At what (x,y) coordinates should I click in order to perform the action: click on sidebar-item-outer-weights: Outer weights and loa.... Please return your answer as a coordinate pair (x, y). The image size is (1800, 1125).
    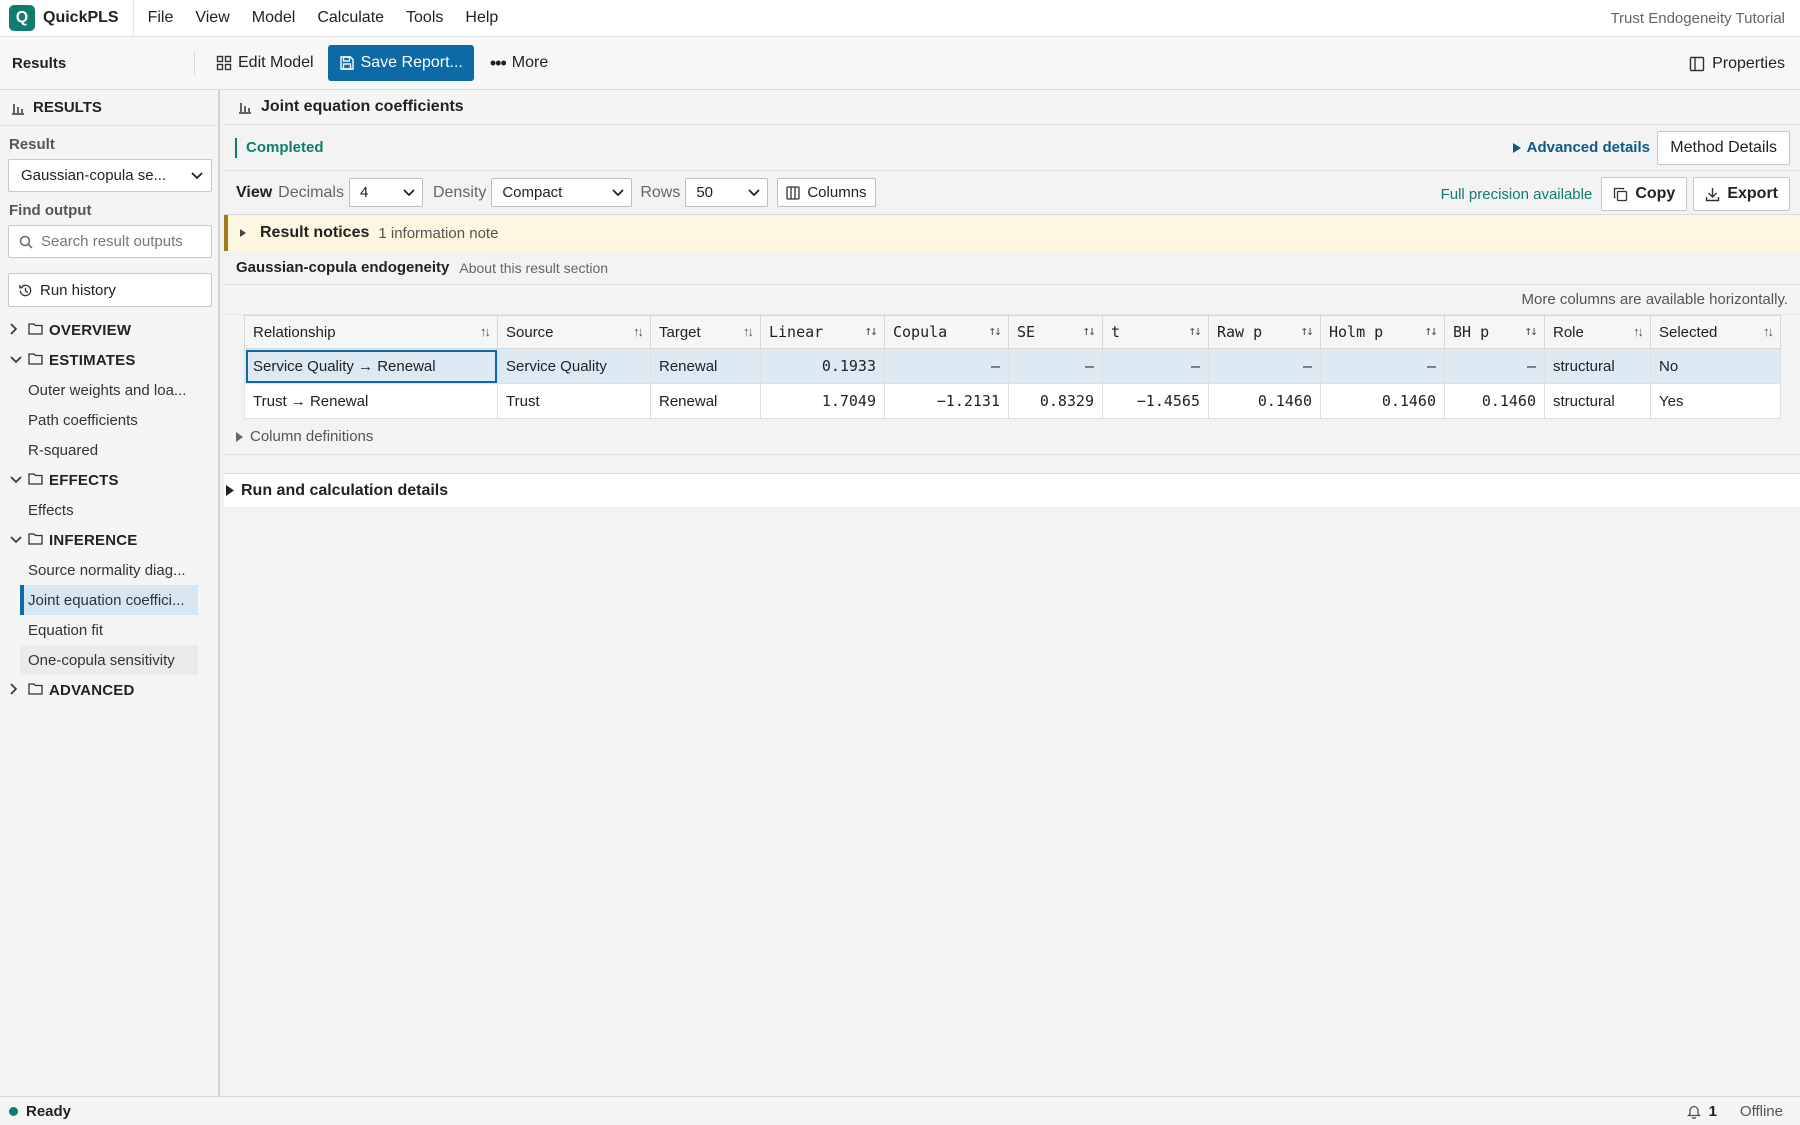
    Looking at the image, I should click on (109, 390).